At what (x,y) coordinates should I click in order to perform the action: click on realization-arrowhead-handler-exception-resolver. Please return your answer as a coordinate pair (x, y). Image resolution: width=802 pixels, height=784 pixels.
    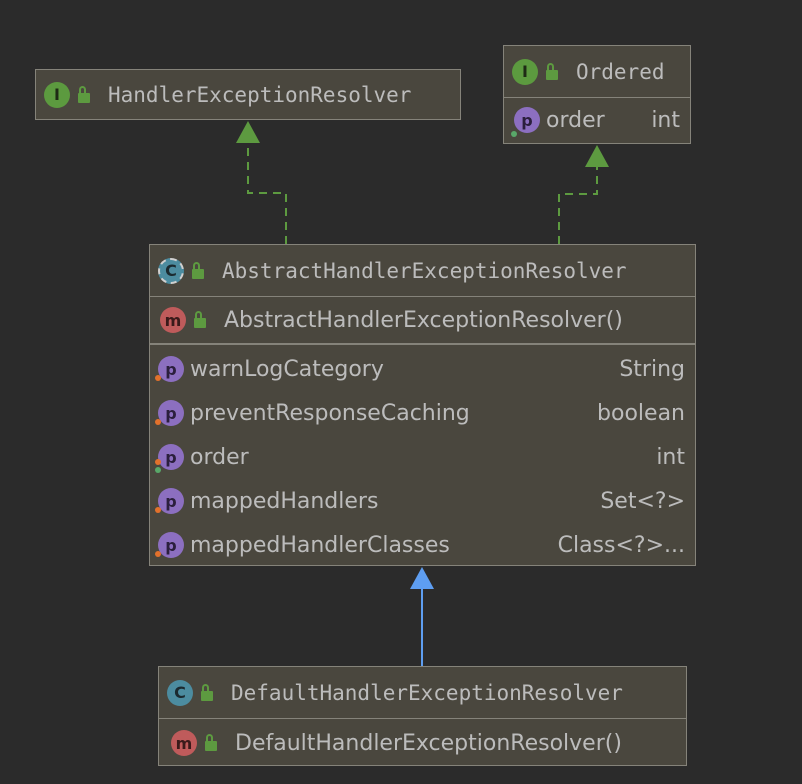
    Looking at the image, I should click on (248, 132).